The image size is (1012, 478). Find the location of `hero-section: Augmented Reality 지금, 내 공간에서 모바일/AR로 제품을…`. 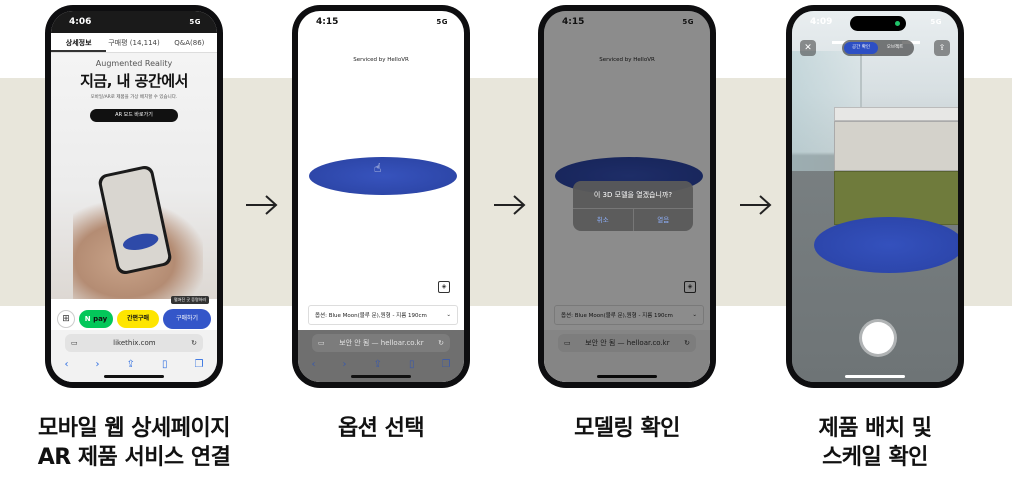

hero-section: Augmented Reality 지금, 내 공간에서 모바일/AR로 제품을… is located at coordinates (134, 176).